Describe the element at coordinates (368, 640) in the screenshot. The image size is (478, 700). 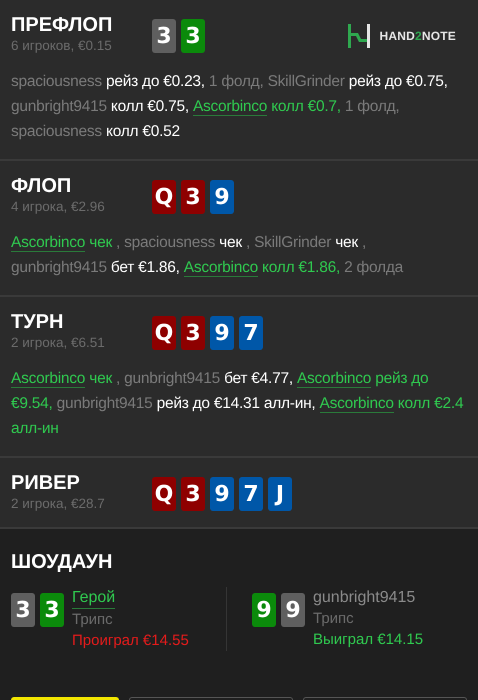
I see `result-text: Выиграл €14.15` at that location.